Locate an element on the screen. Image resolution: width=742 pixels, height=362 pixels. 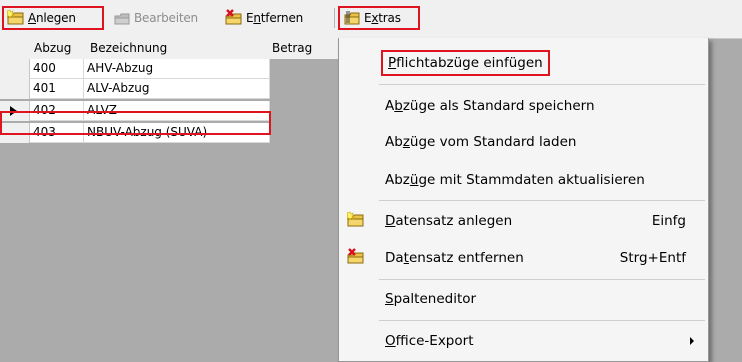
toolbar-separator is located at coordinates (334, 18).